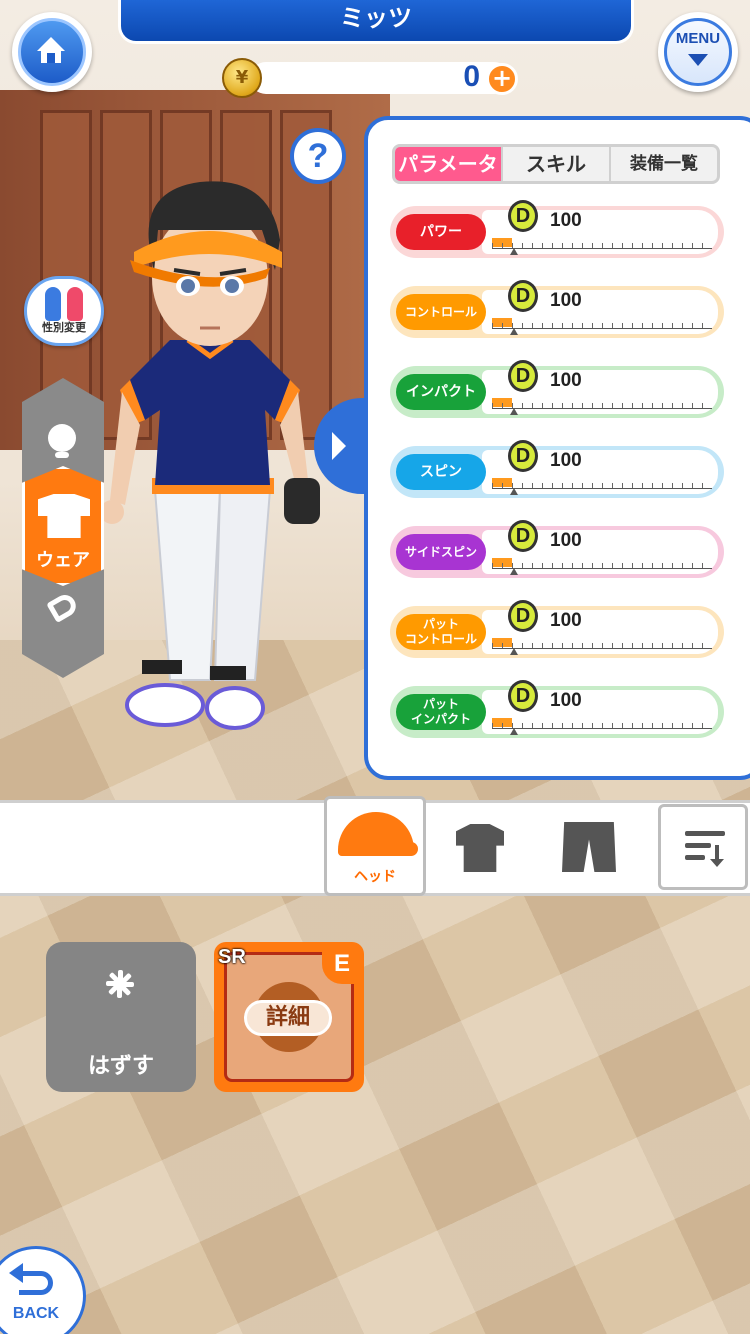 Image resolution: width=750 pixels, height=1334 pixels. What do you see at coordinates (698, 52) in the screenshot?
I see `menu-button: MENU` at bounding box center [698, 52].